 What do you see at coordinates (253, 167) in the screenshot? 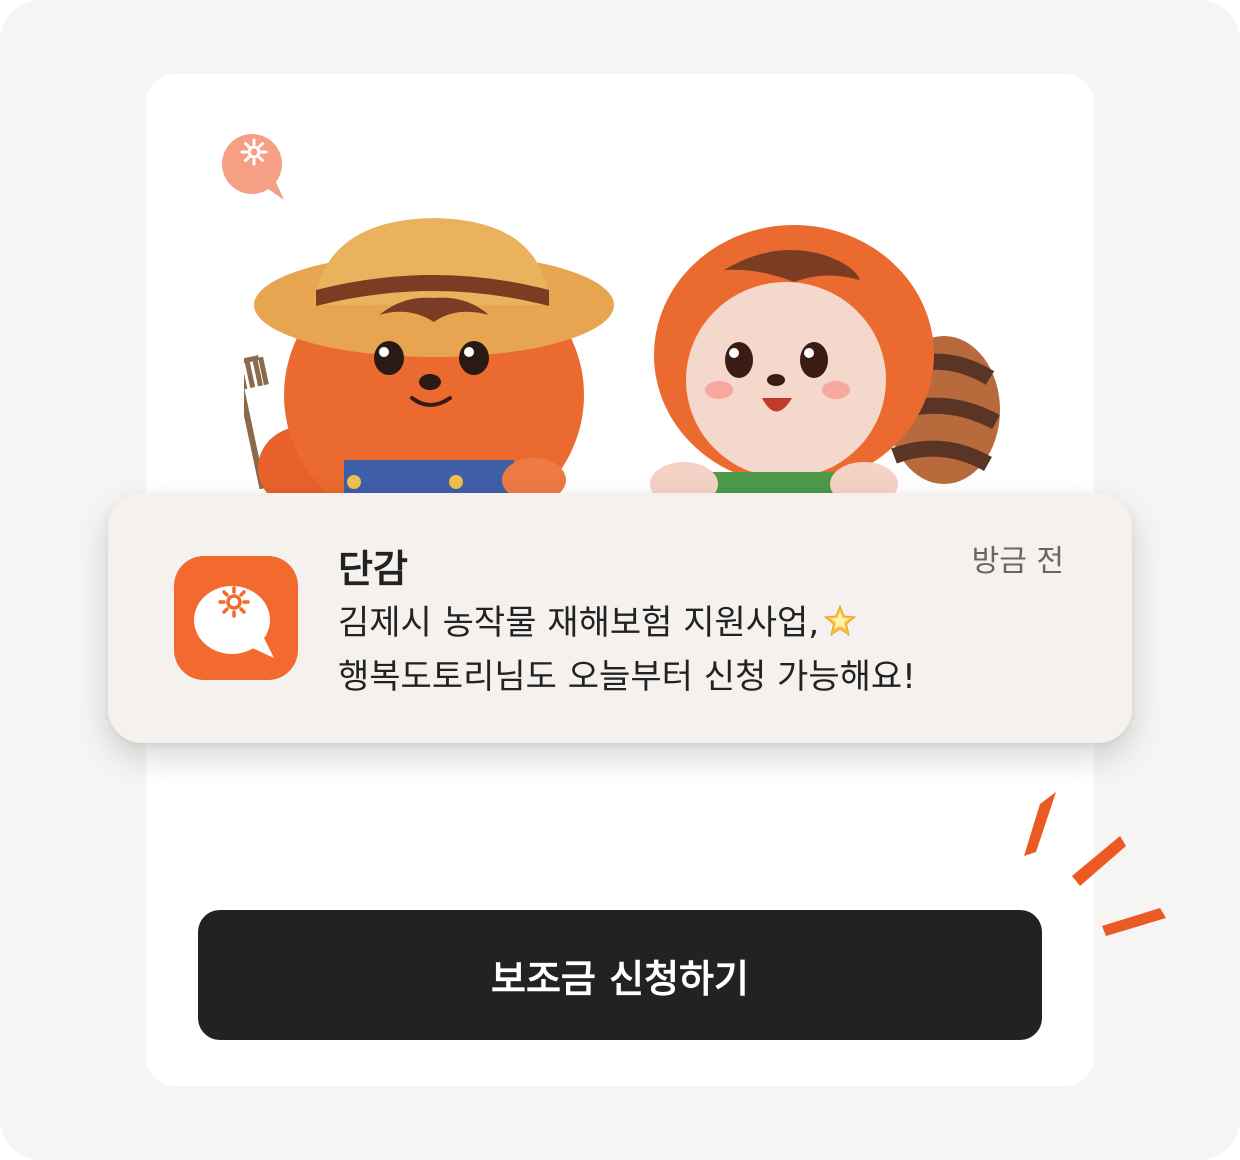
I see `speech-bubble-decoration-icon` at bounding box center [253, 167].